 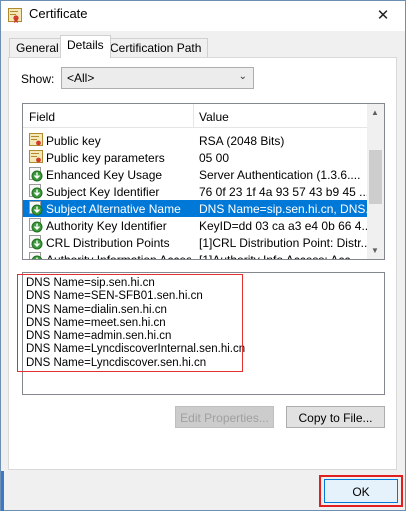 I want to click on field-name: Public key, so click(x=73, y=141).